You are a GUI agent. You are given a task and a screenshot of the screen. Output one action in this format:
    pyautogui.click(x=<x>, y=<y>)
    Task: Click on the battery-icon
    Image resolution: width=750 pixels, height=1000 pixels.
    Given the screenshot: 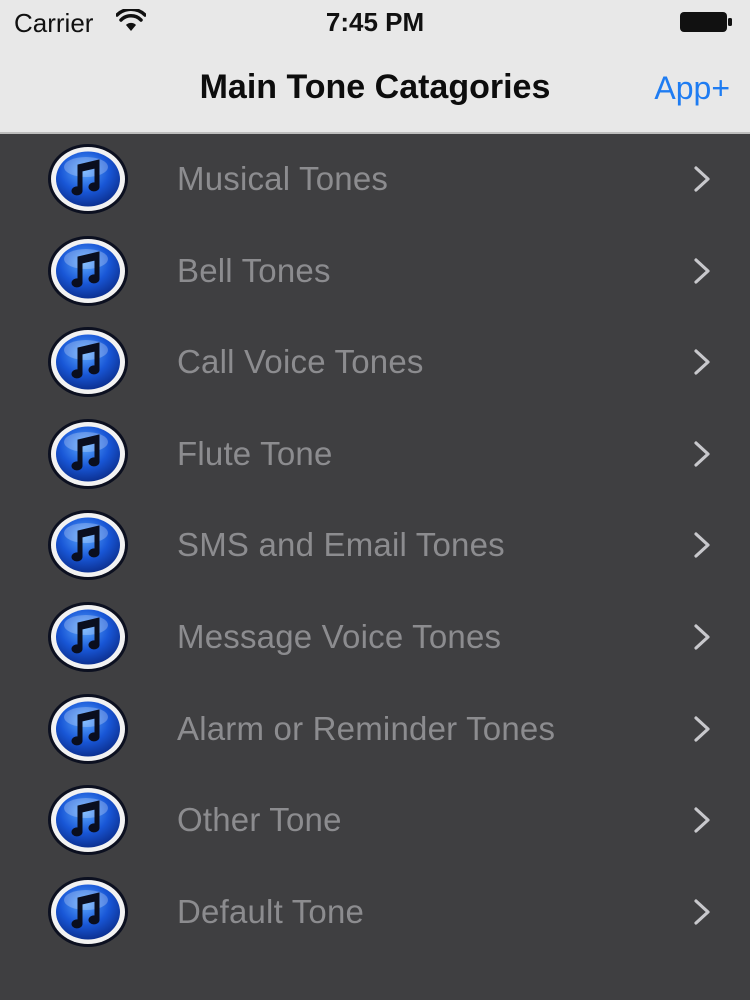 What is the action you would take?
    pyautogui.click(x=706, y=22)
    